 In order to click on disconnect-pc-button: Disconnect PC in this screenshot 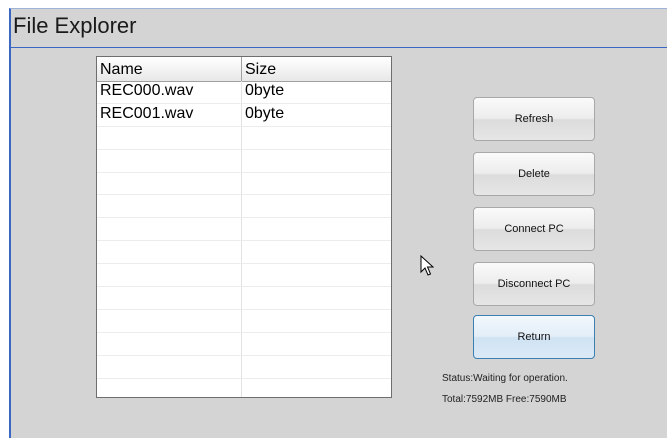, I will do `click(534, 284)`.